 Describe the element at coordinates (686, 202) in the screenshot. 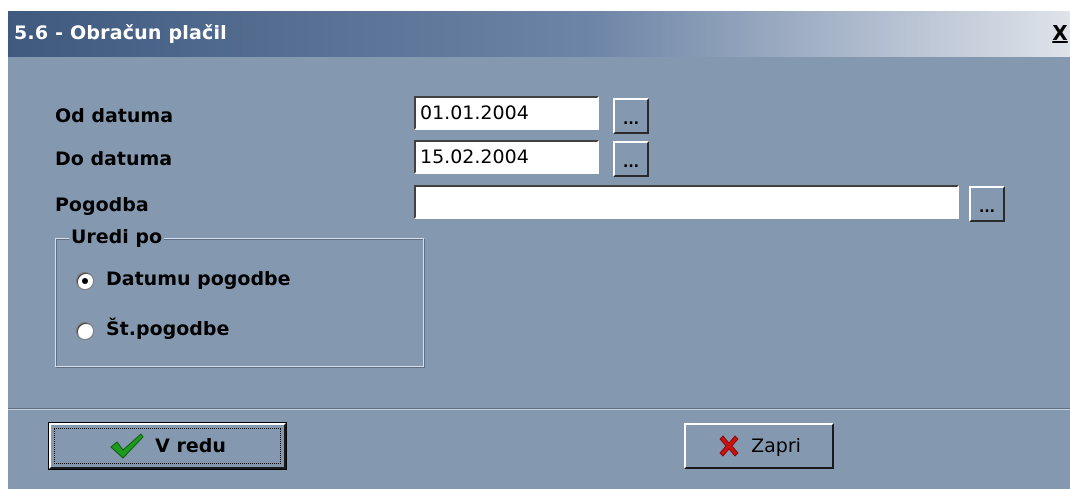

I see `pogodba-input` at that location.